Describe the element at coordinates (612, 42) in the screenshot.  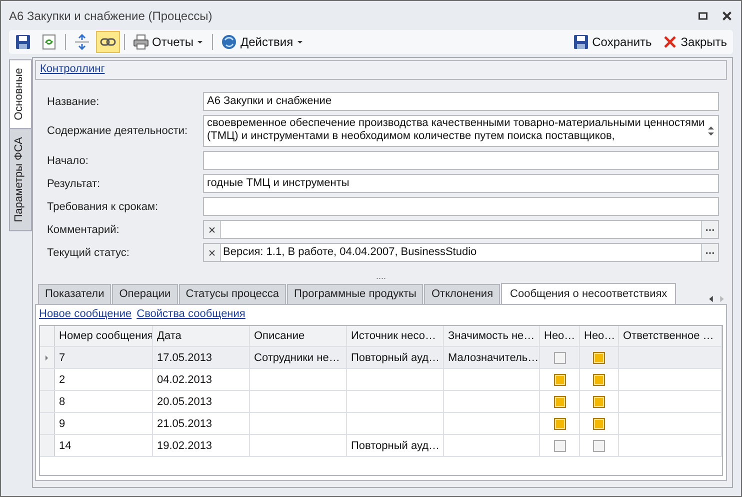
I see `save-button: Сохранить` at that location.